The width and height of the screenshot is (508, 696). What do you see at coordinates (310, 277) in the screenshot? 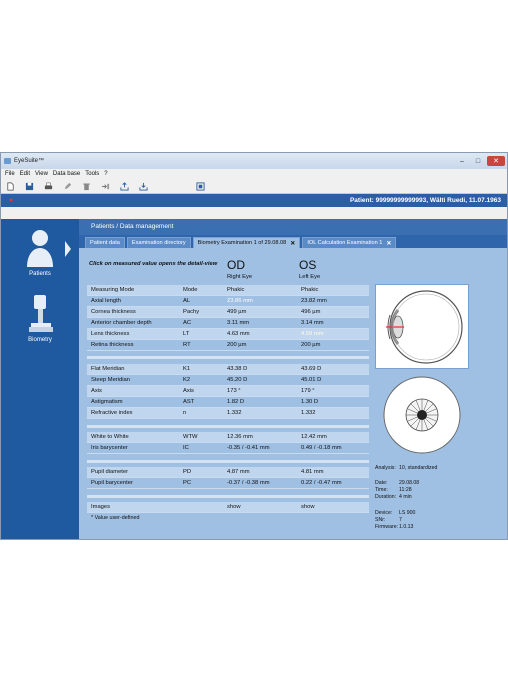
I see `os-subtitle: Left Eye` at bounding box center [310, 277].